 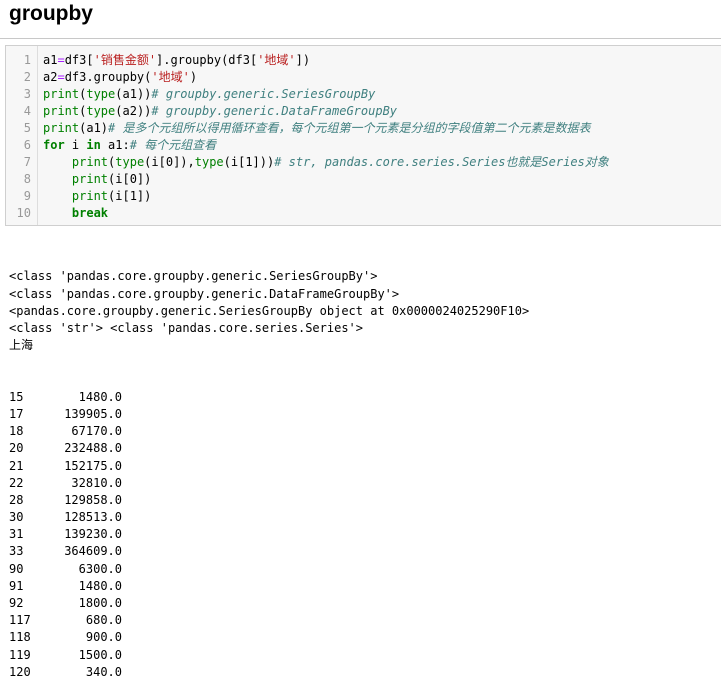 What do you see at coordinates (27, 94) in the screenshot?
I see `line-number: 3` at bounding box center [27, 94].